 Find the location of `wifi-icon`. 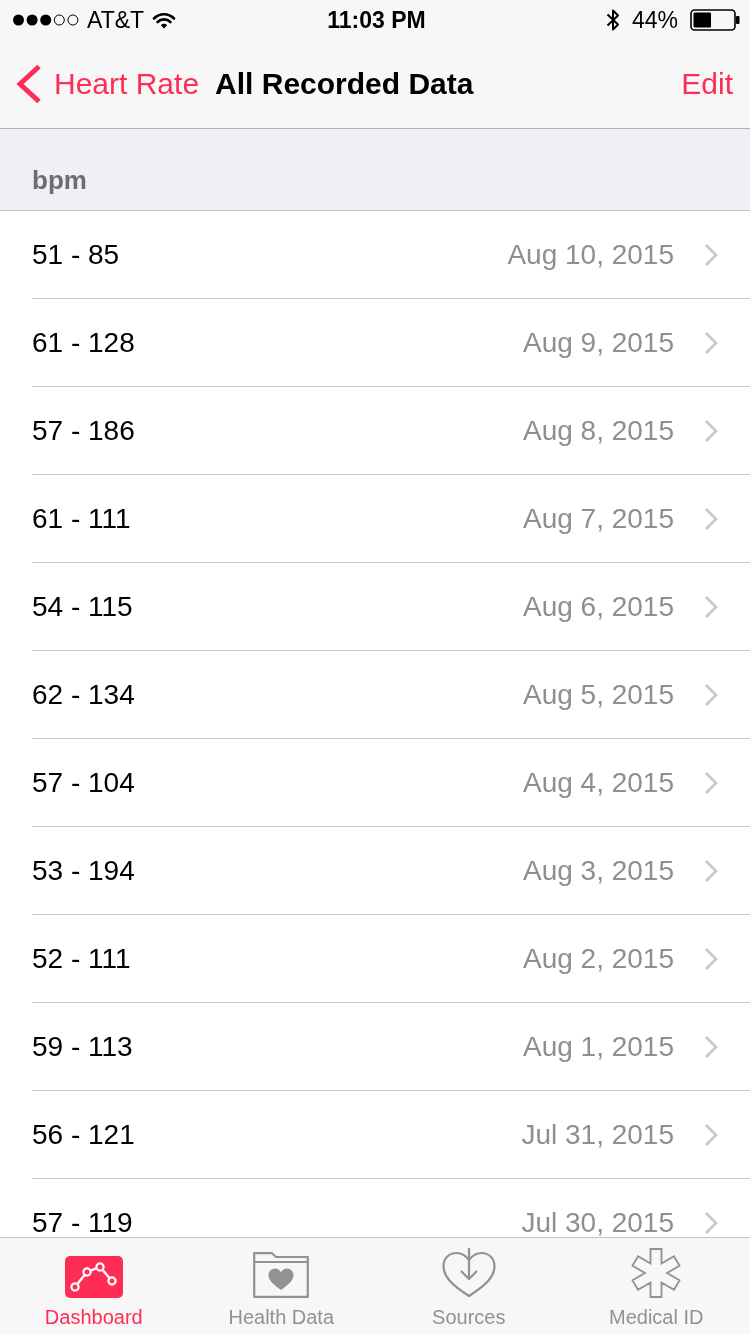

wifi-icon is located at coordinates (164, 20).